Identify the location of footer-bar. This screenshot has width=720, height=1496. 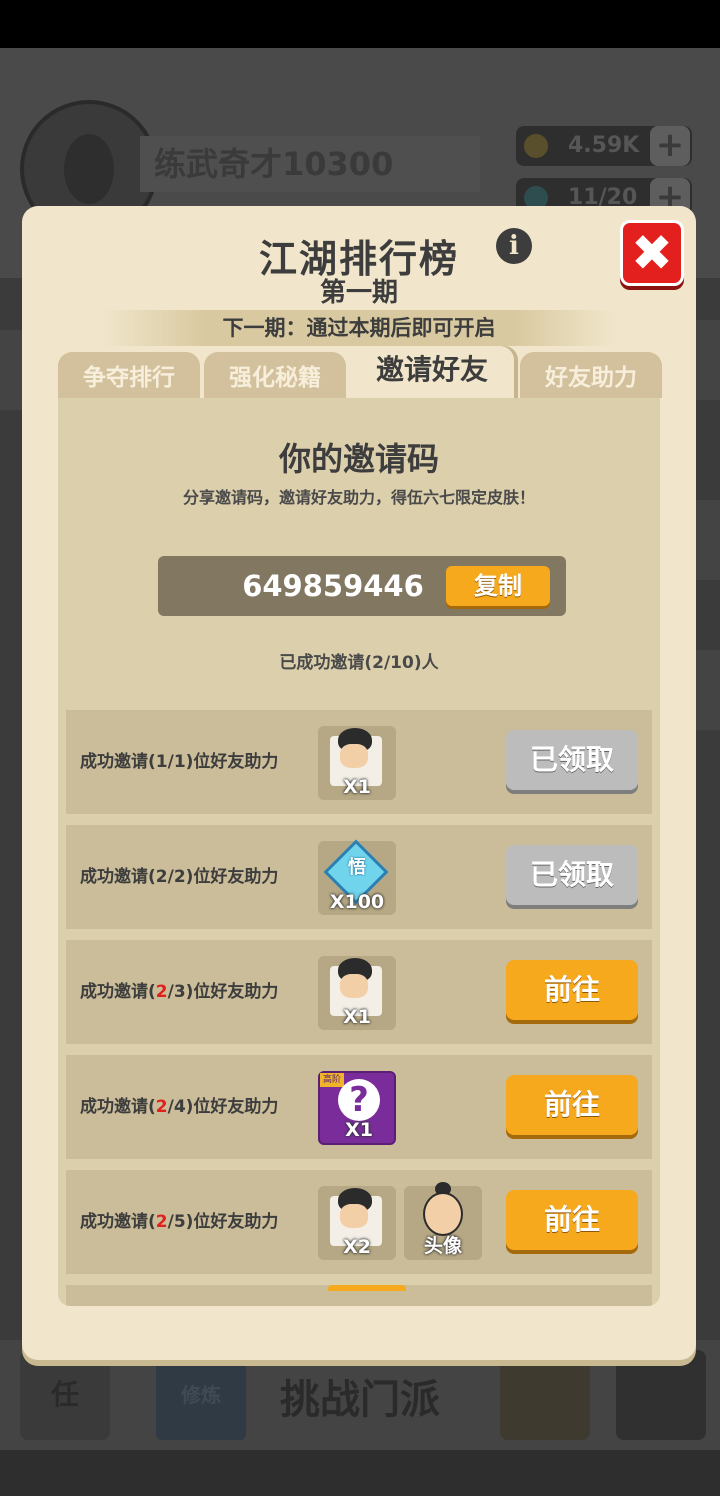
(360, 1473).